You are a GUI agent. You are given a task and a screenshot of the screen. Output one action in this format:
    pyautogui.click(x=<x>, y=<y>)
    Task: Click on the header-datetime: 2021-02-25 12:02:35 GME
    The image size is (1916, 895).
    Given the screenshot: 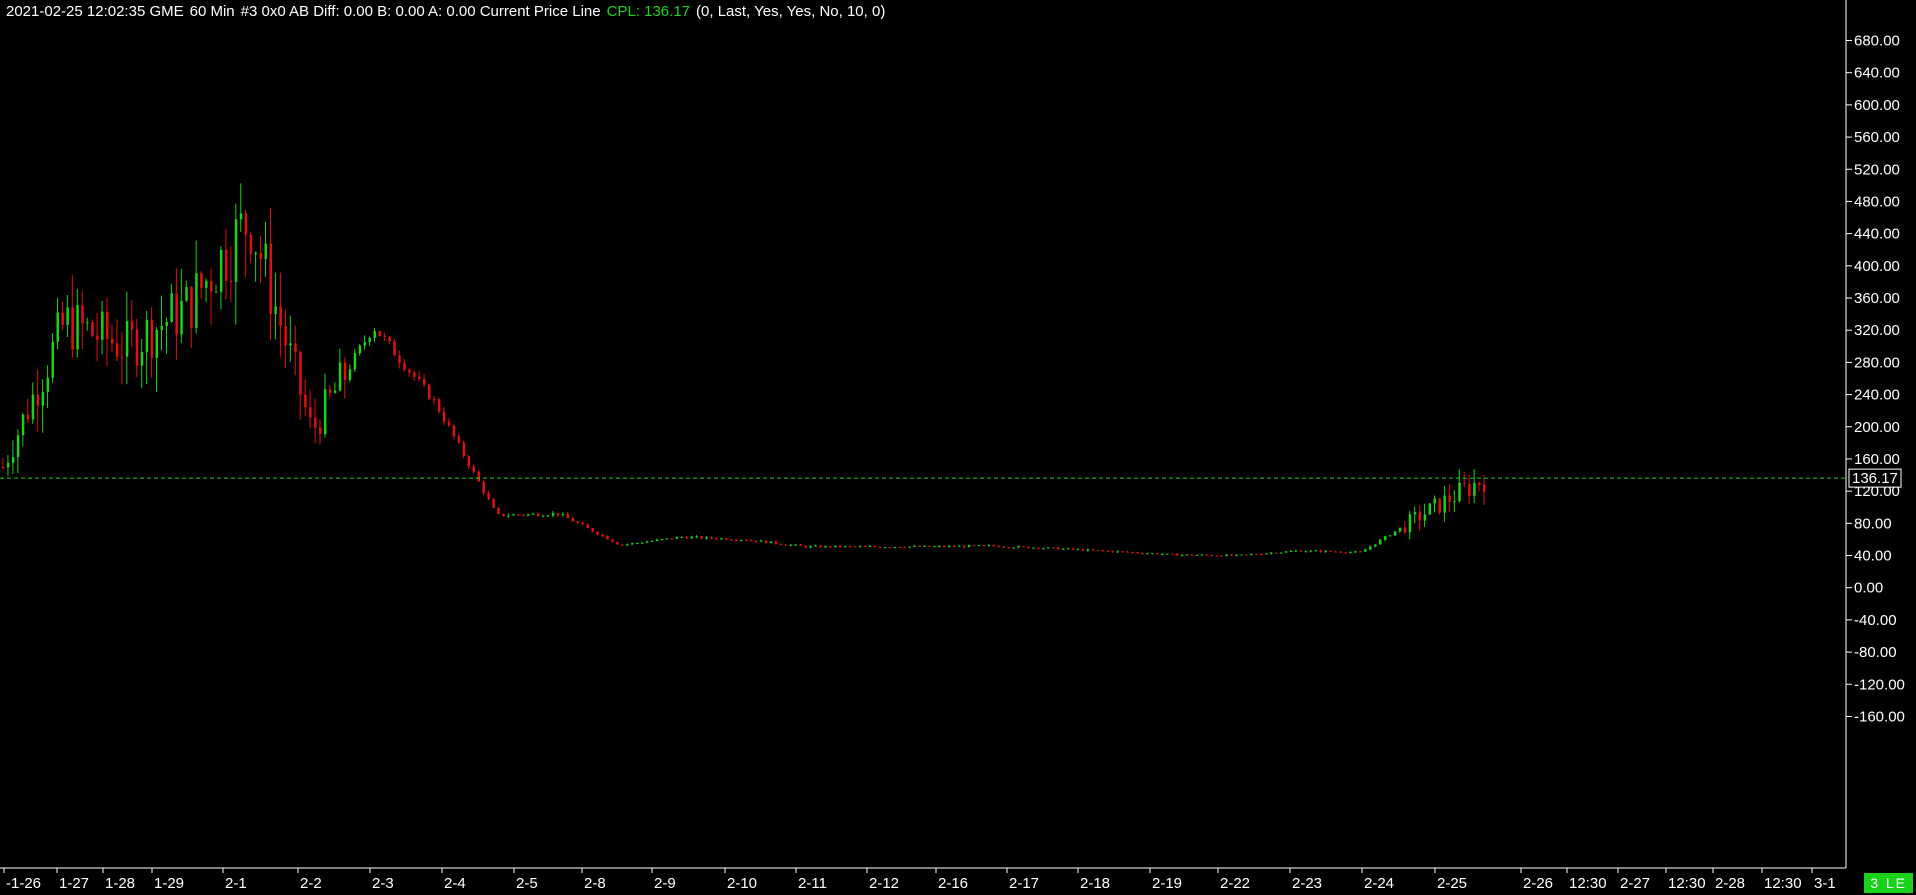 What is the action you would take?
    pyautogui.click(x=95, y=11)
    